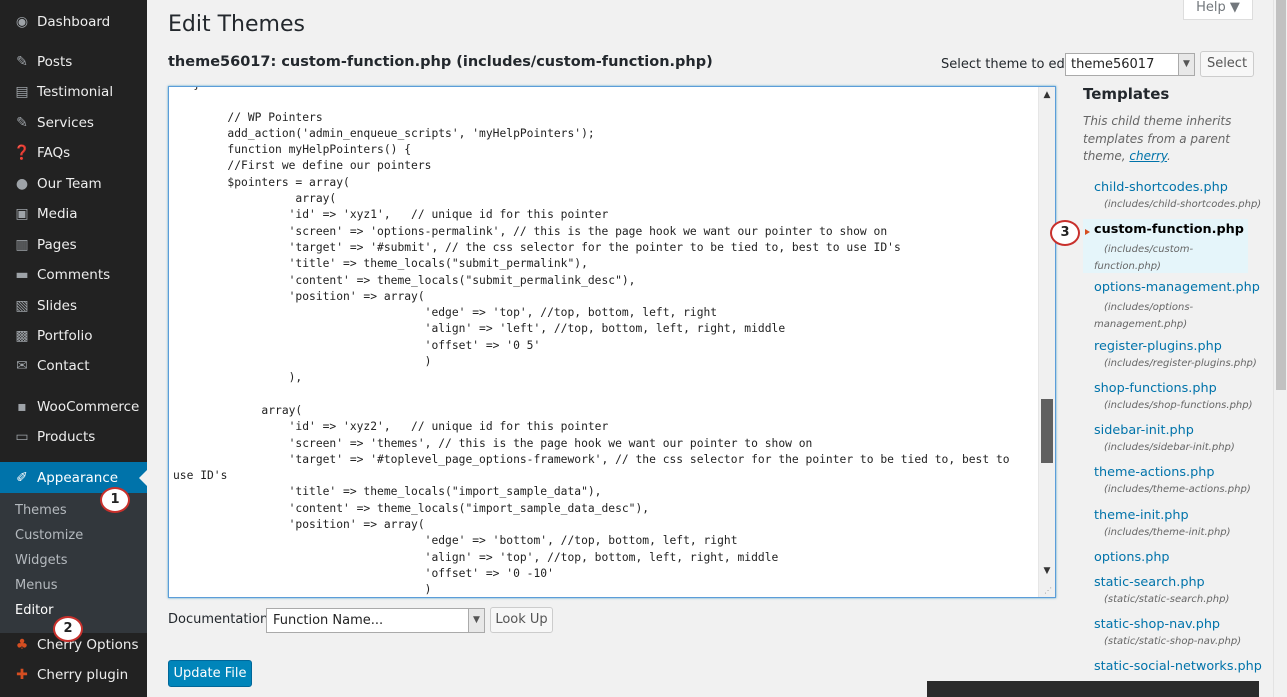 This screenshot has width=1287, height=697. I want to click on sidebar-item-contact: ✉ Contact, so click(73, 366).